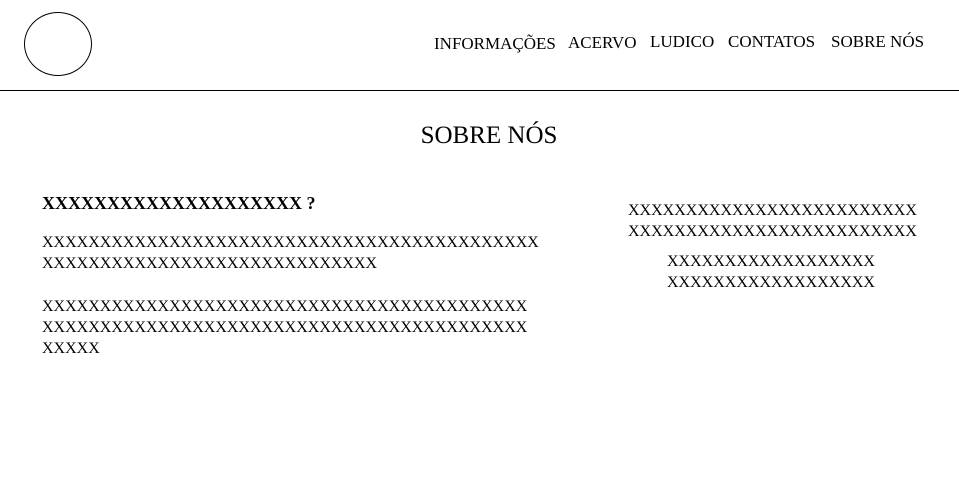 This screenshot has width=959, height=497. I want to click on page-title: SOBRE NÓS, so click(489, 135).